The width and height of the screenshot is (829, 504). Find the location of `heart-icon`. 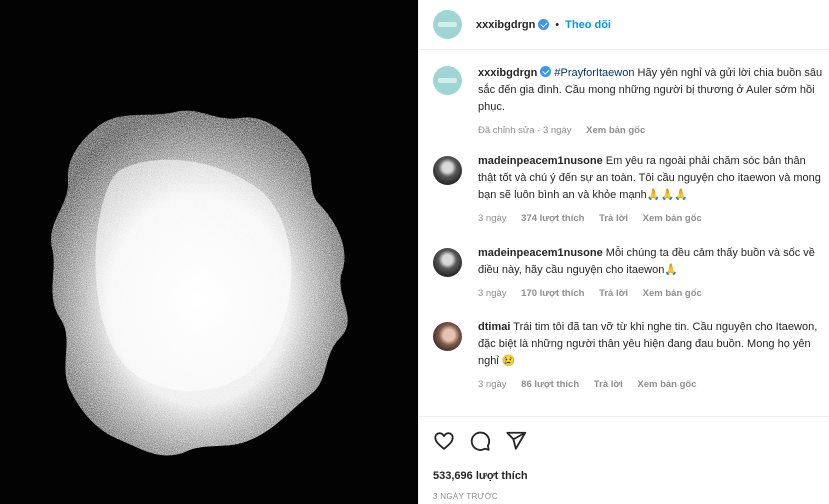

heart-icon is located at coordinates (444, 441).